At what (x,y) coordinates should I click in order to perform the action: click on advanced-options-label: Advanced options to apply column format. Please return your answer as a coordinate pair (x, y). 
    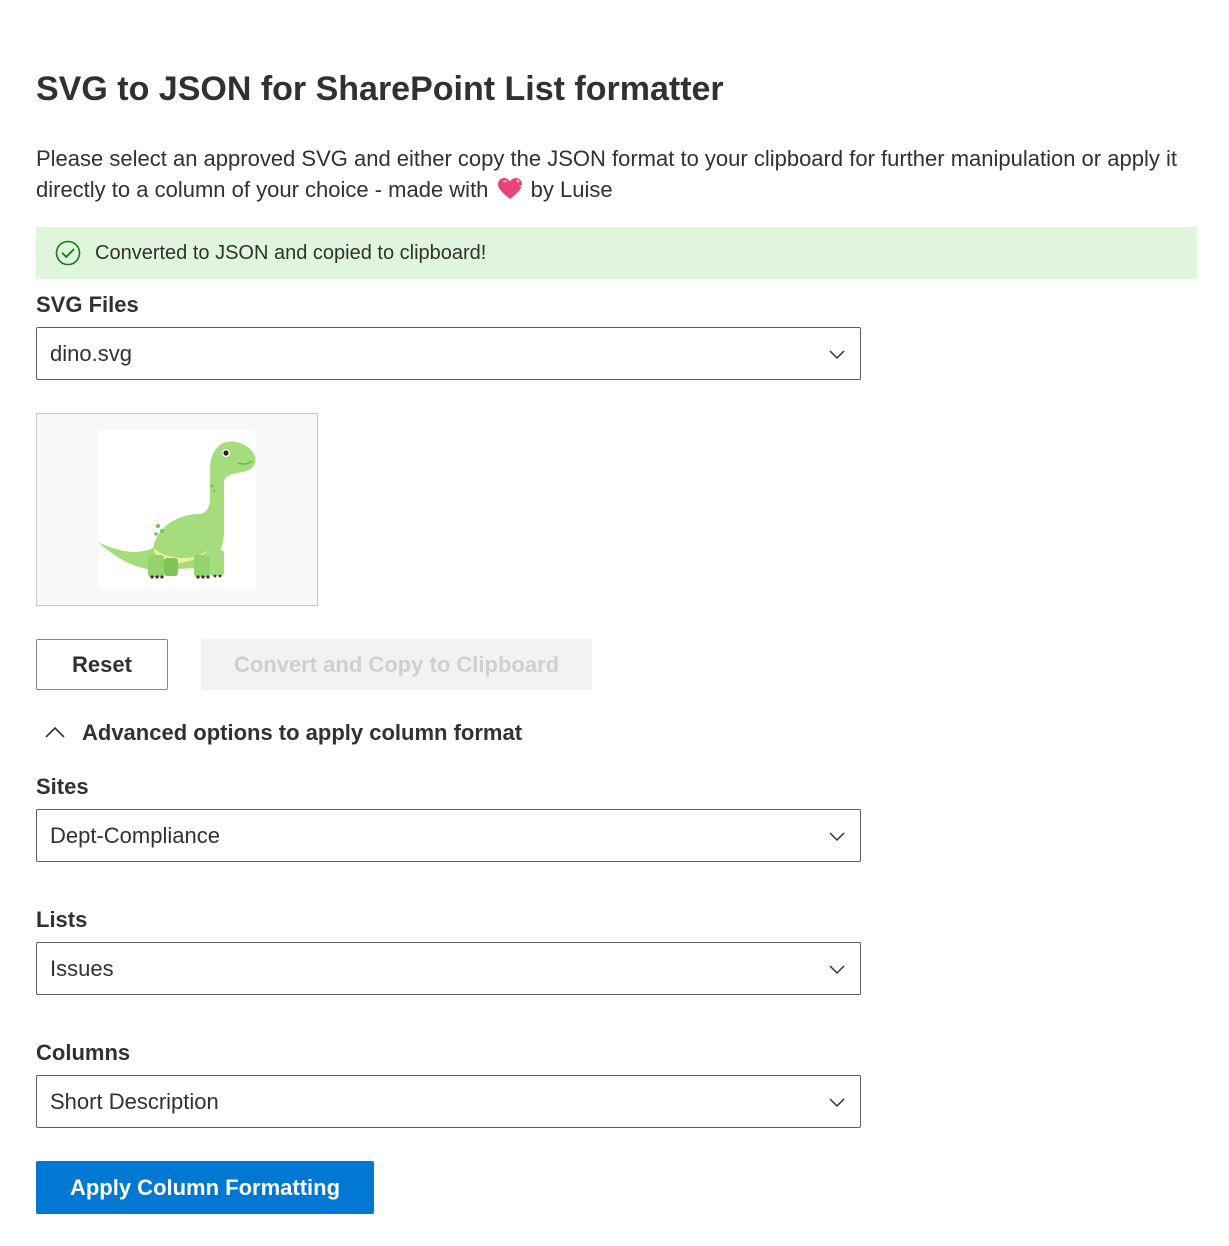
    Looking at the image, I should click on (302, 732).